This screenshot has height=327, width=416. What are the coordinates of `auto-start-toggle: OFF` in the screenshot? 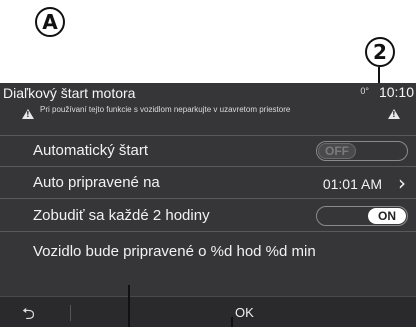 It's located at (362, 151).